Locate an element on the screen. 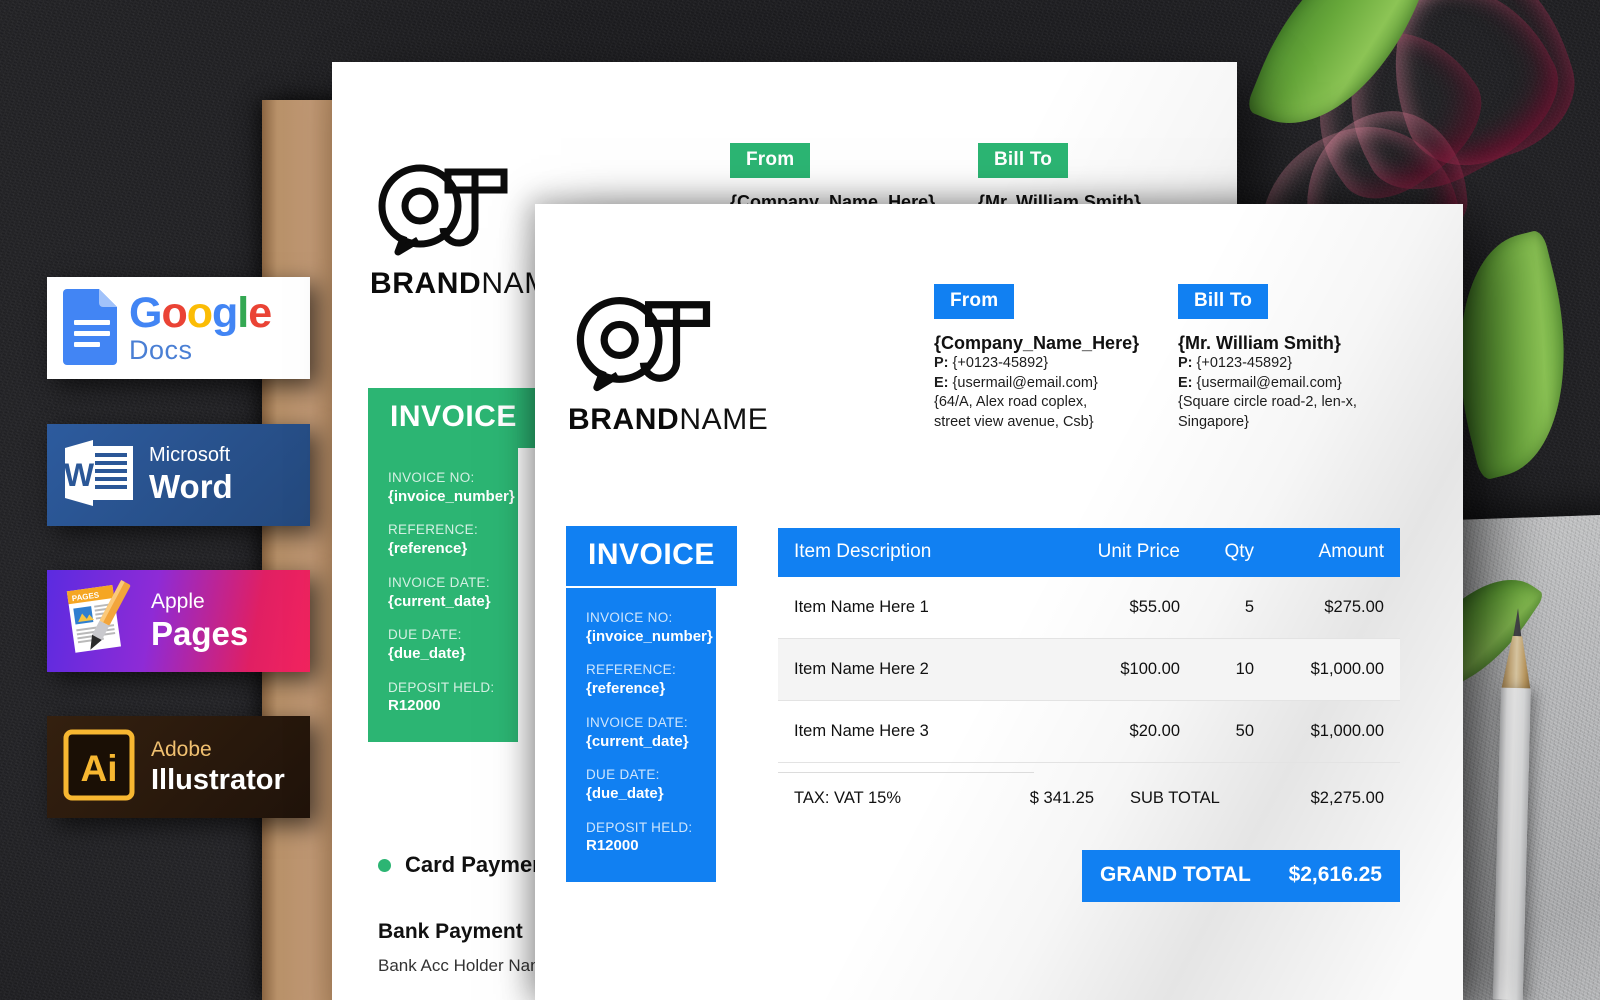 The height and width of the screenshot is (1000, 1600). invoice-badge-front: INVOICE is located at coordinates (651, 556).